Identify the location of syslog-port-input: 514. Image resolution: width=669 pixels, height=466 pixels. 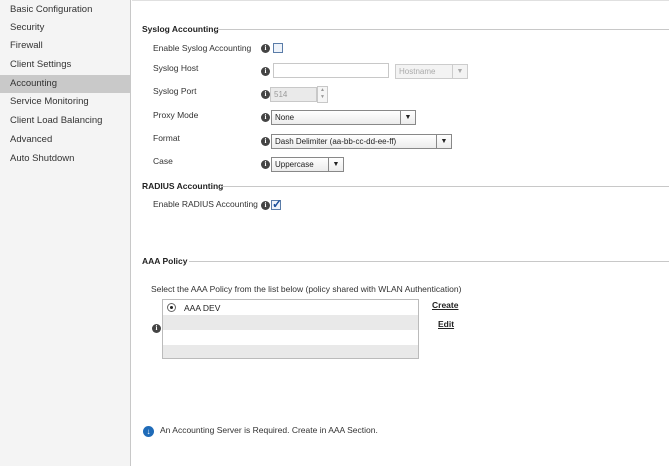
(293, 94).